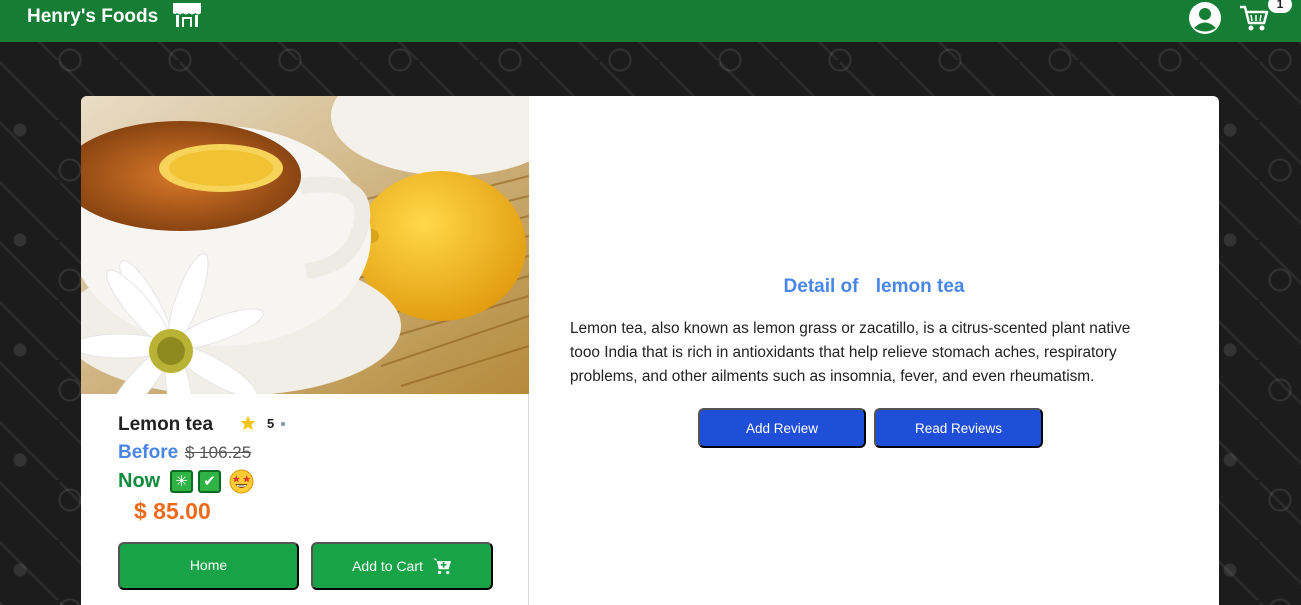 This screenshot has width=1301, height=605. What do you see at coordinates (387, 566) in the screenshot?
I see `add-to-cart-label: Add to Cart` at bounding box center [387, 566].